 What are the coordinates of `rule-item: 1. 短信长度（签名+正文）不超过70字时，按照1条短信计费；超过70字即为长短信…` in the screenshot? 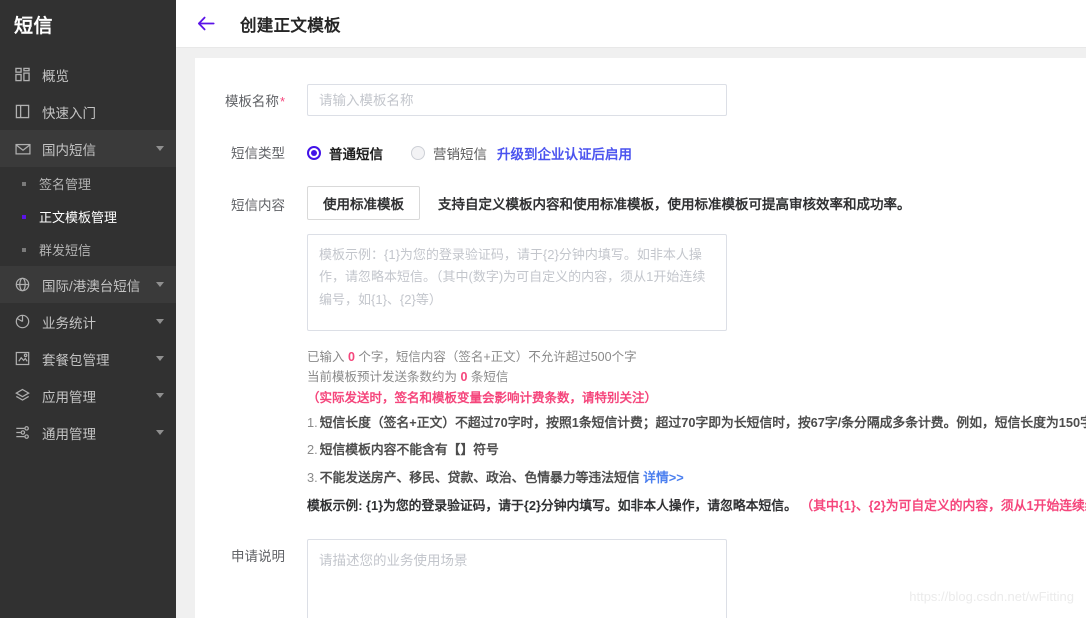 It's located at (696, 423).